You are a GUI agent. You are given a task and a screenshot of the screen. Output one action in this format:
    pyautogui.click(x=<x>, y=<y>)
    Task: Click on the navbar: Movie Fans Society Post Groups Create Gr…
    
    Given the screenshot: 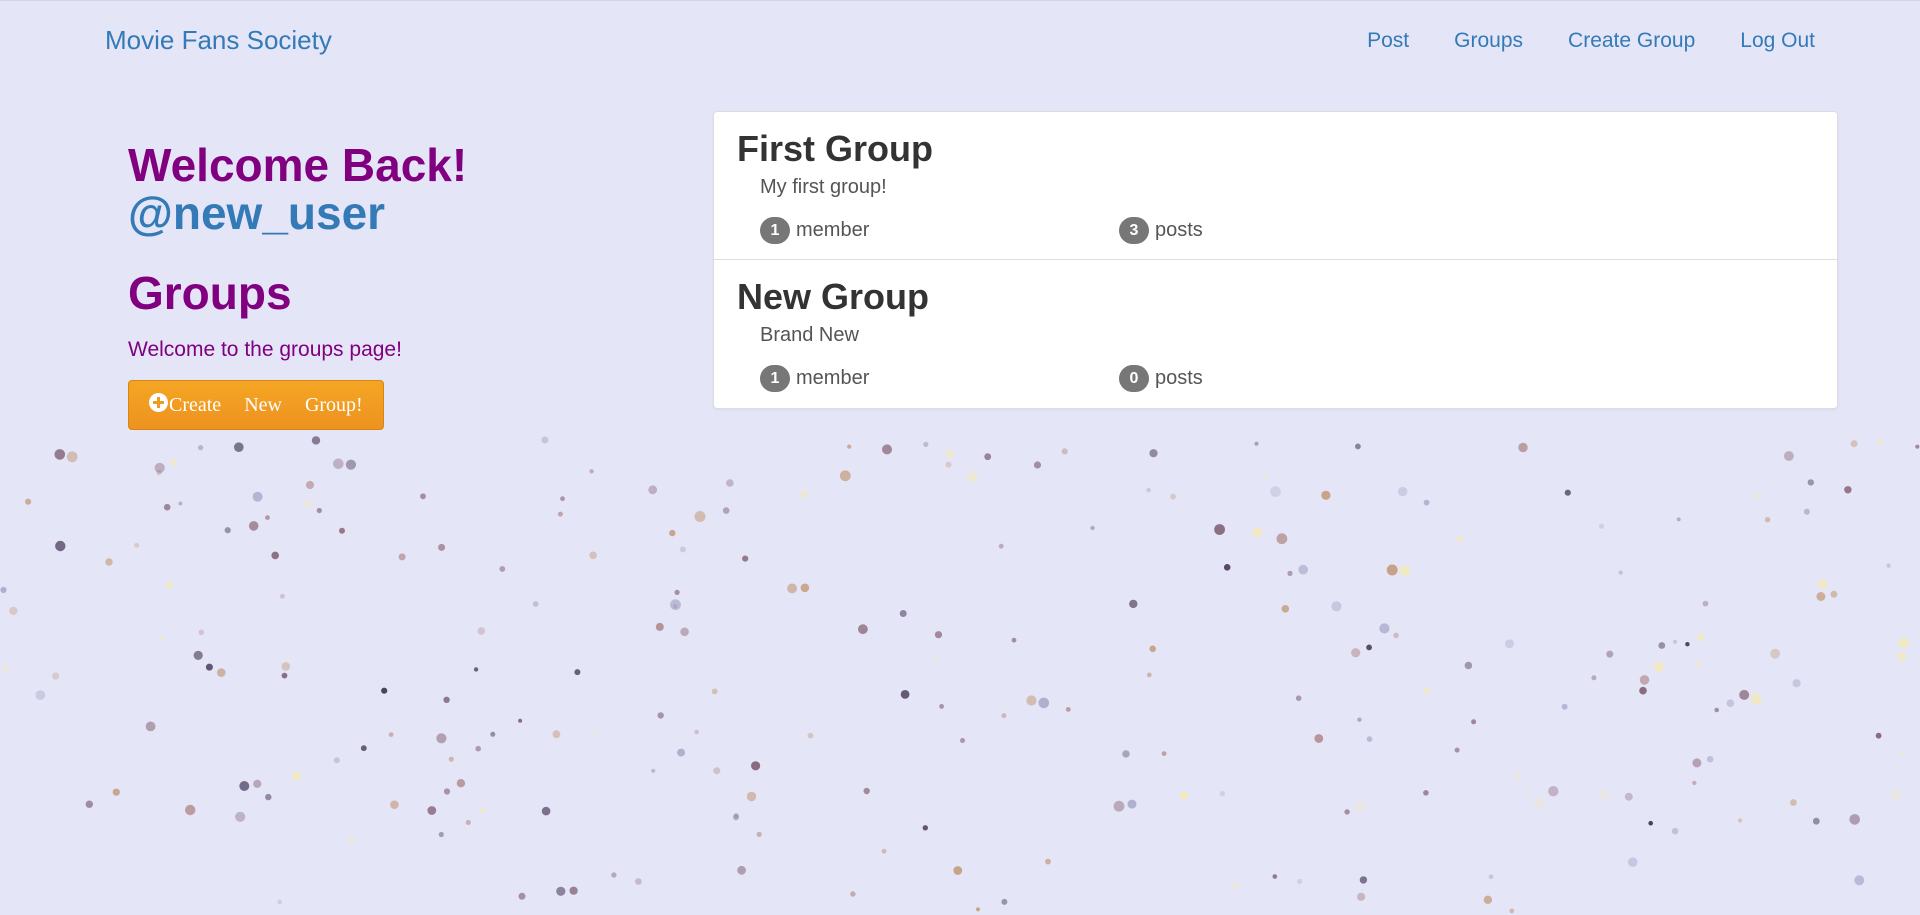 What is the action you would take?
    pyautogui.click(x=960, y=41)
    